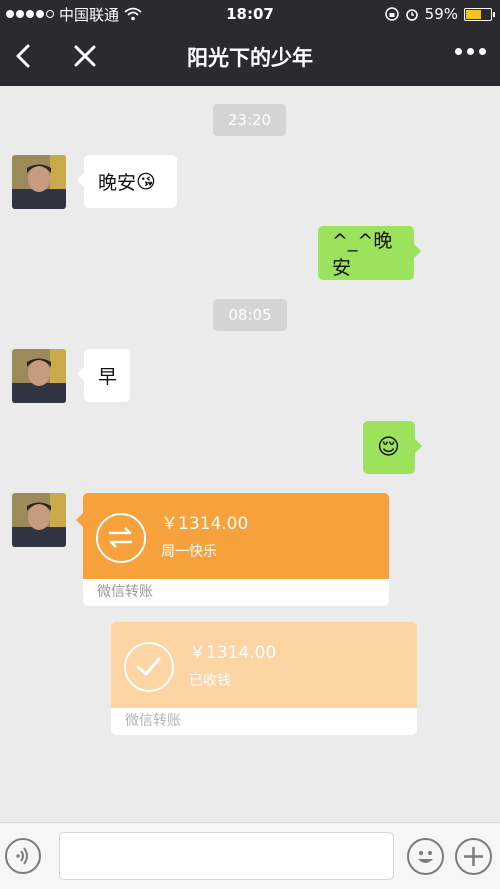  I want to click on battery-percent: 59%, so click(441, 14).